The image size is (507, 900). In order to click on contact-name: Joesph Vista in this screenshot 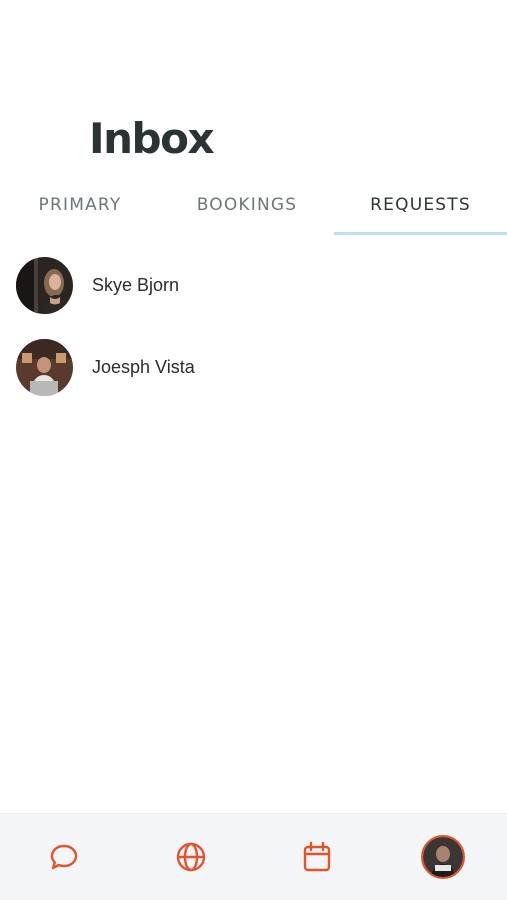, I will do `click(143, 366)`.